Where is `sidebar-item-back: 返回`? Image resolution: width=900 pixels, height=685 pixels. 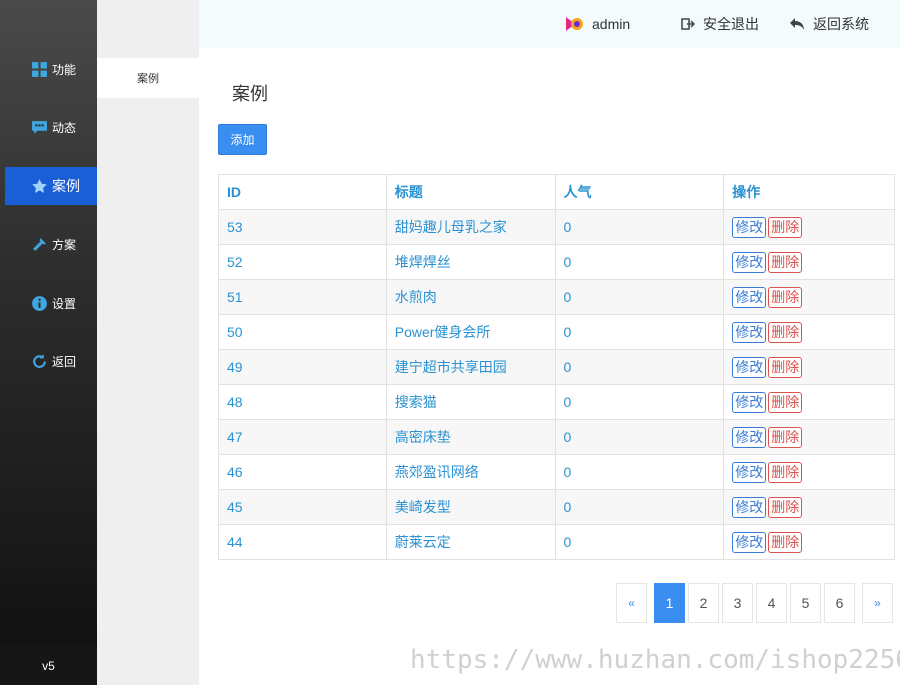
sidebar-item-back: 返回 is located at coordinates (51, 361).